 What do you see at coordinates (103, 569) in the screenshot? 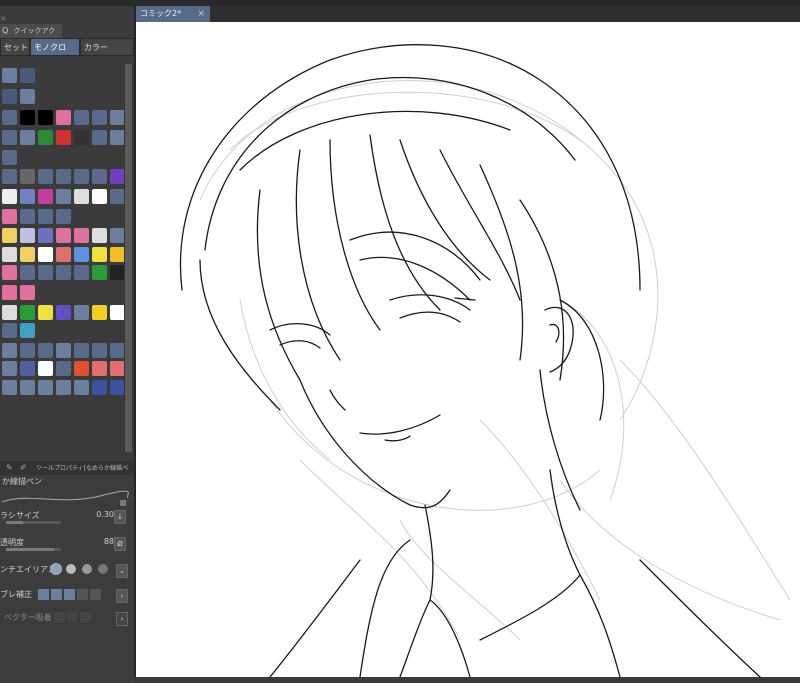
I see `antialias-strong-option` at bounding box center [103, 569].